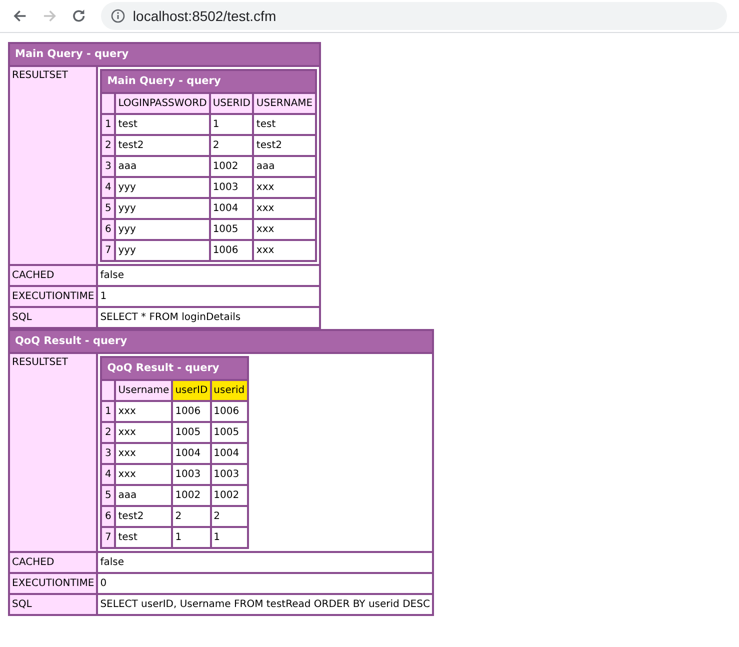  I want to click on column-header: Username, so click(144, 390).